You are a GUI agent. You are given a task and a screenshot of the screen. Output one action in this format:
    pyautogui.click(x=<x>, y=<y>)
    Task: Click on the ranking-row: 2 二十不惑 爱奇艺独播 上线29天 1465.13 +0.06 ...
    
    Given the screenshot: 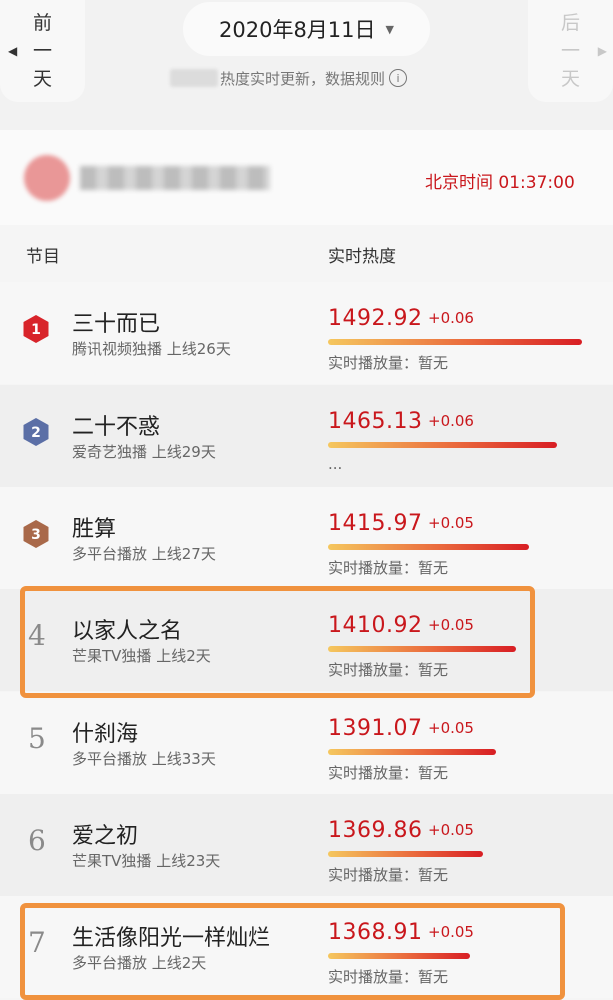 What is the action you would take?
    pyautogui.click(x=306, y=436)
    